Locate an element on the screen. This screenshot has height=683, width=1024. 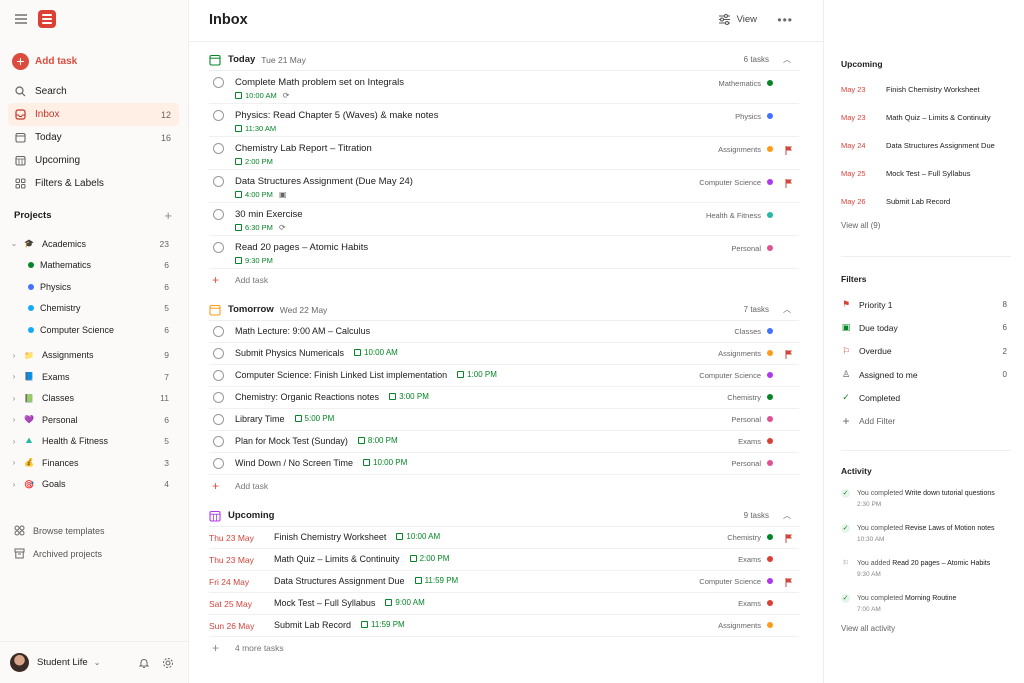
add-task-button: + Add task is located at coordinates (44, 61).